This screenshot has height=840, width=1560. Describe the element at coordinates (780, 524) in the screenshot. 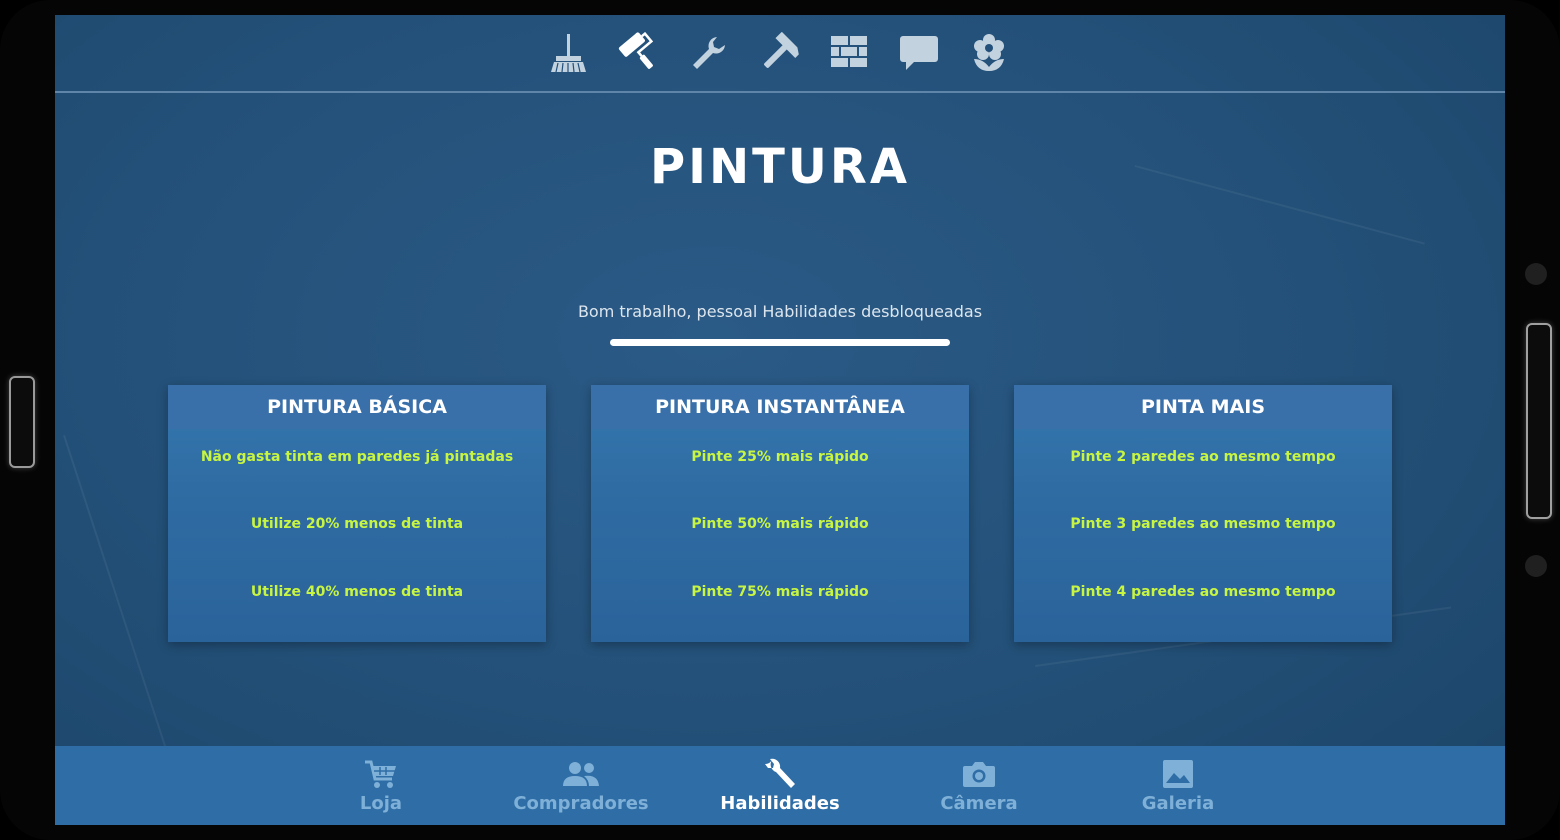

I see `skill-item: Pinte 50% mais rápido` at that location.